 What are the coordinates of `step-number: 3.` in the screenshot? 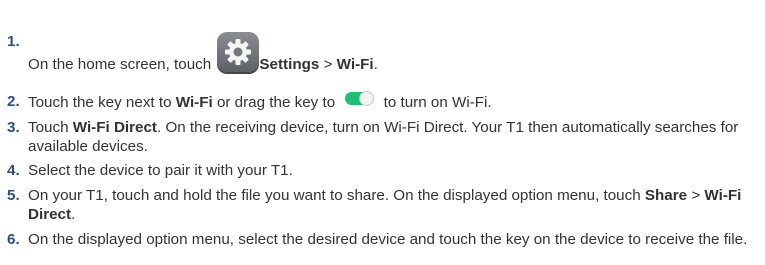 It's located at (13, 127).